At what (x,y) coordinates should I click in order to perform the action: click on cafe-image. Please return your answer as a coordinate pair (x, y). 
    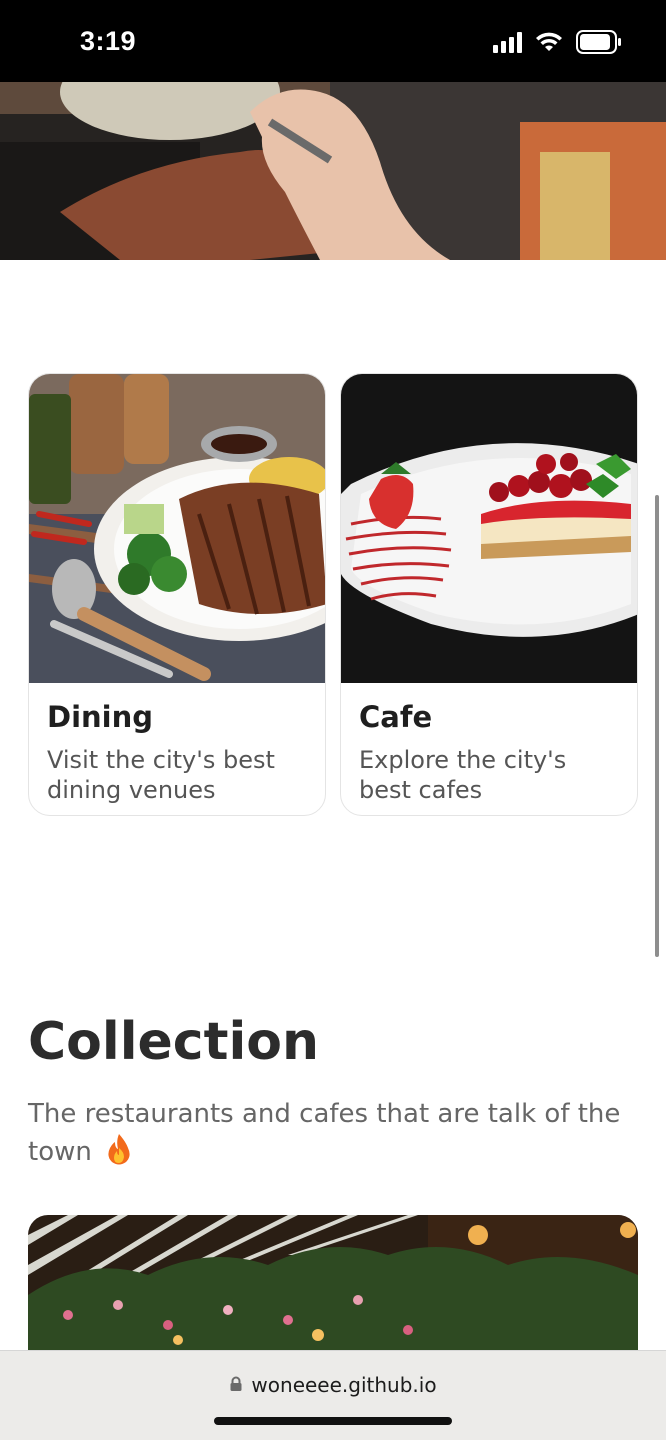
    Looking at the image, I should click on (489, 528).